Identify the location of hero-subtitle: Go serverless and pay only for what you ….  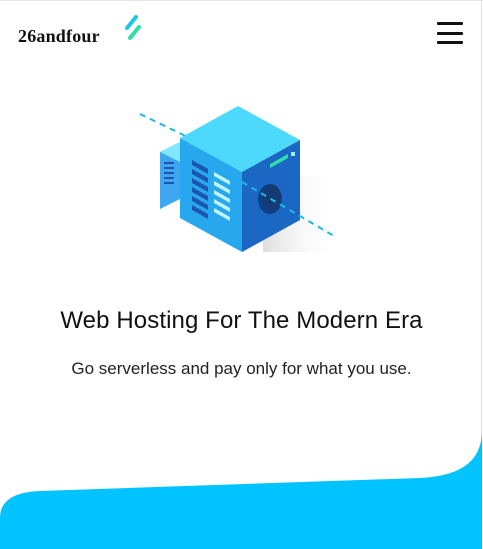
(241, 368).